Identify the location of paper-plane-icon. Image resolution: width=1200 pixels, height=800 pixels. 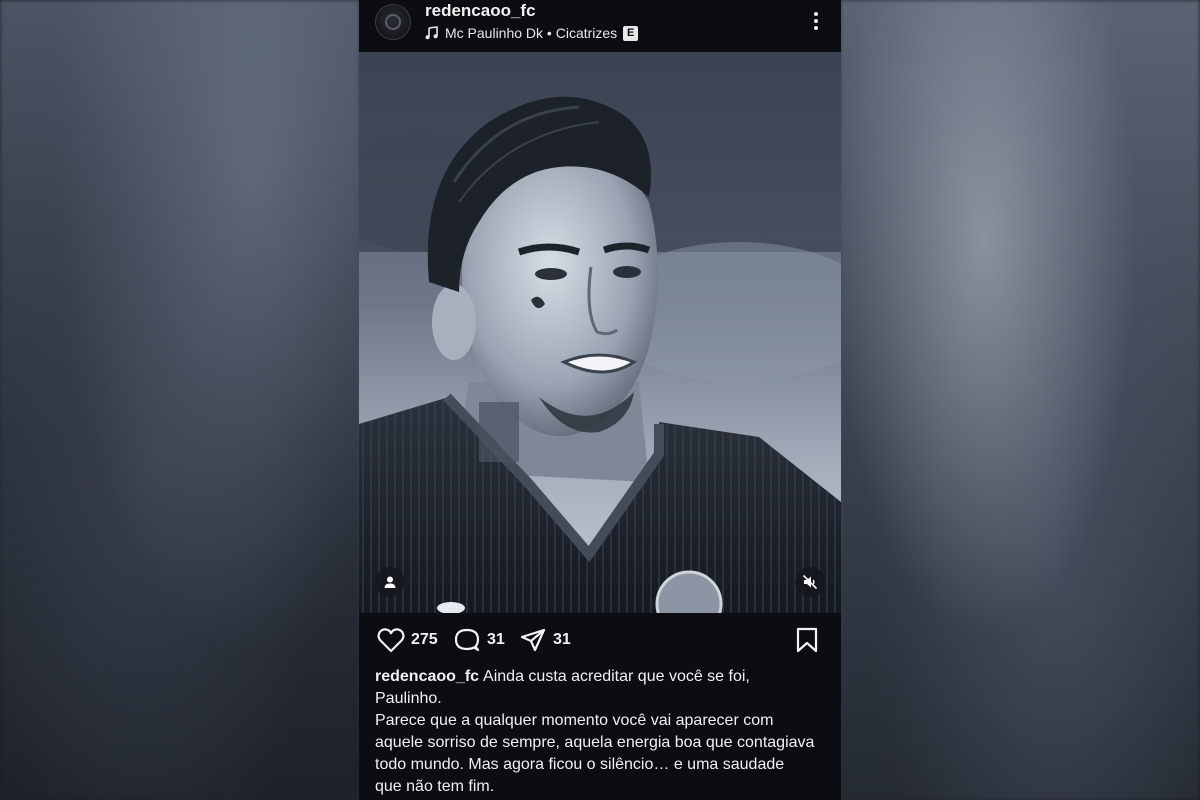
(533, 640).